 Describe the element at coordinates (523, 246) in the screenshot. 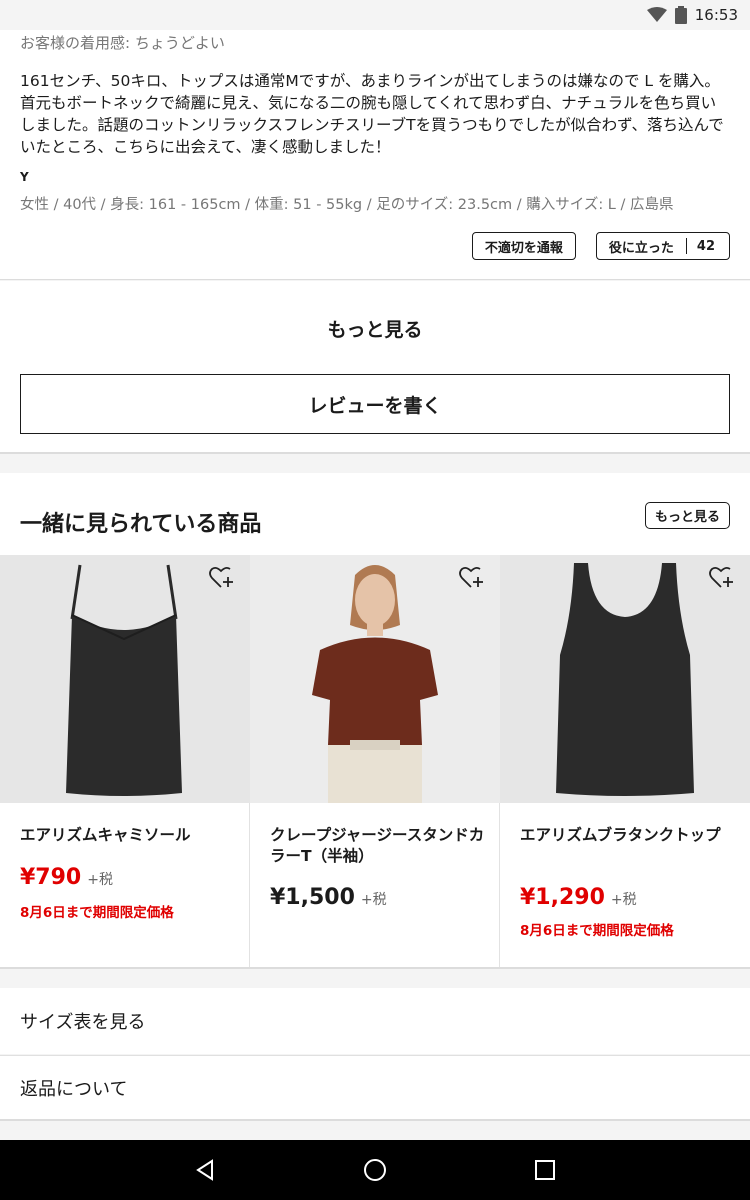

I see `report-button: 不適切を通報` at that location.